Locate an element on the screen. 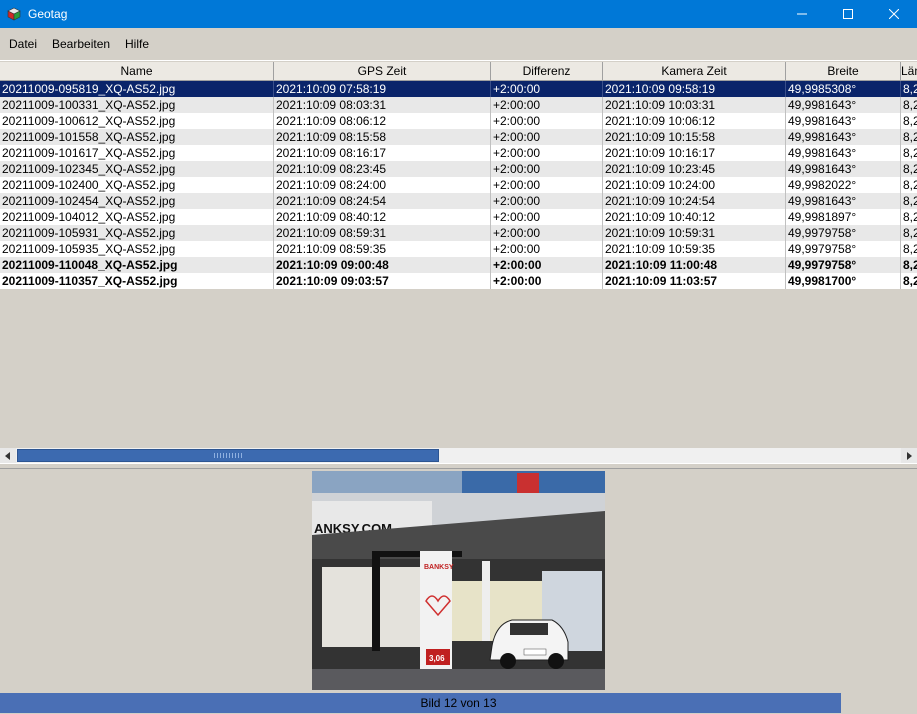 This screenshot has width=917, height=714. menu-hilfe: Hilfe is located at coordinates (137, 44).